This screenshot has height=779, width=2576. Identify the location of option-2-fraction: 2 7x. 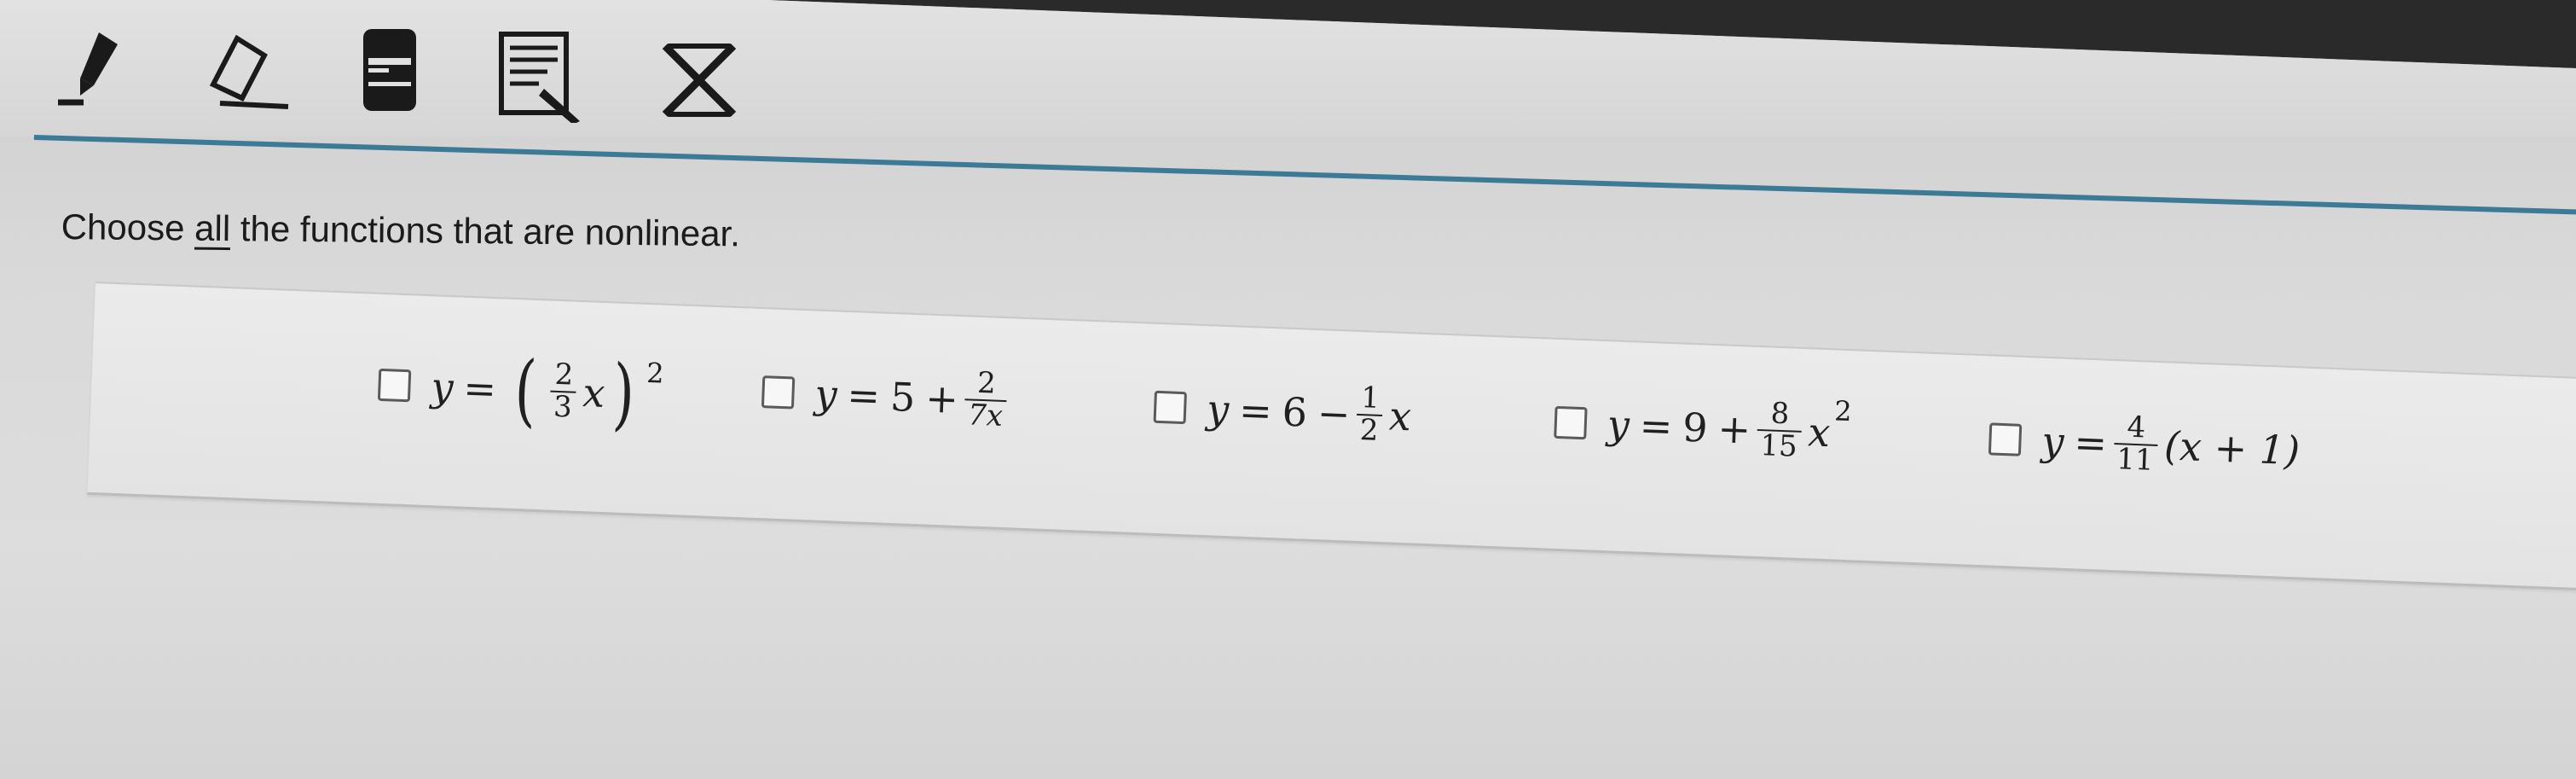
(986, 399).